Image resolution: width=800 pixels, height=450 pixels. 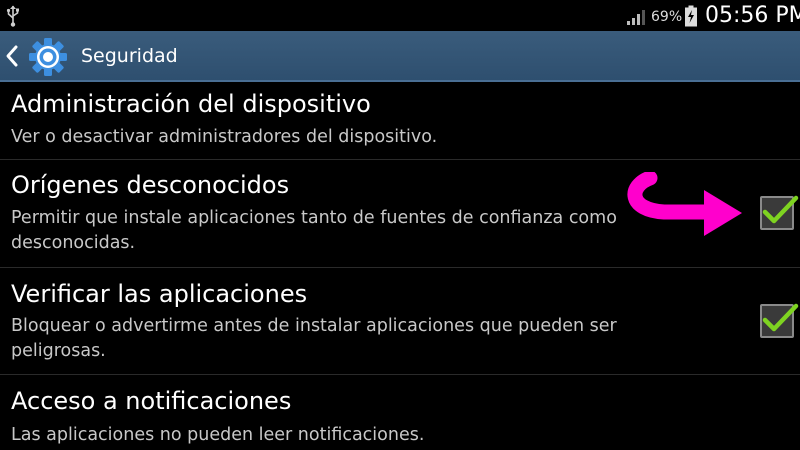 I want to click on verify-apps-checkbox, so click(x=779, y=320).